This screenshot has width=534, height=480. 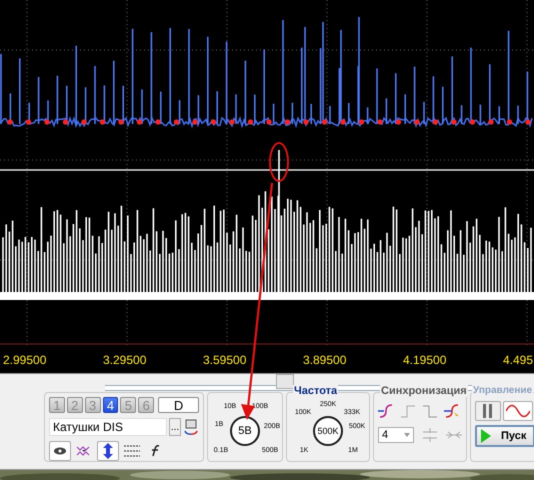 I want to click on rising-edge-icon, so click(x=386, y=411).